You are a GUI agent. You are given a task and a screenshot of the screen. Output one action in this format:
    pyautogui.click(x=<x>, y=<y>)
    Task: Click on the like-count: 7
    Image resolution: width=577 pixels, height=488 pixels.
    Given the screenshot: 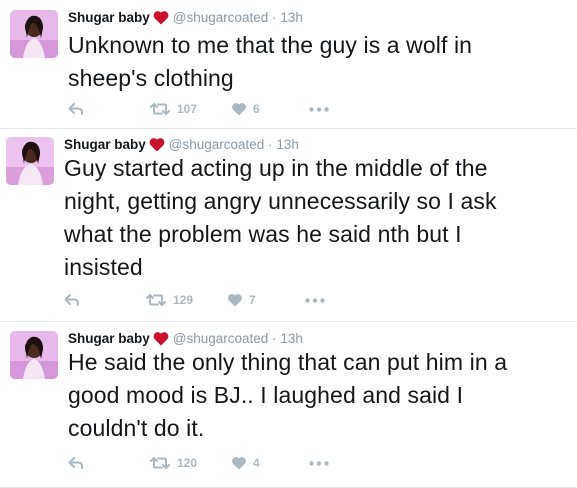 What is the action you would take?
    pyautogui.click(x=252, y=300)
    